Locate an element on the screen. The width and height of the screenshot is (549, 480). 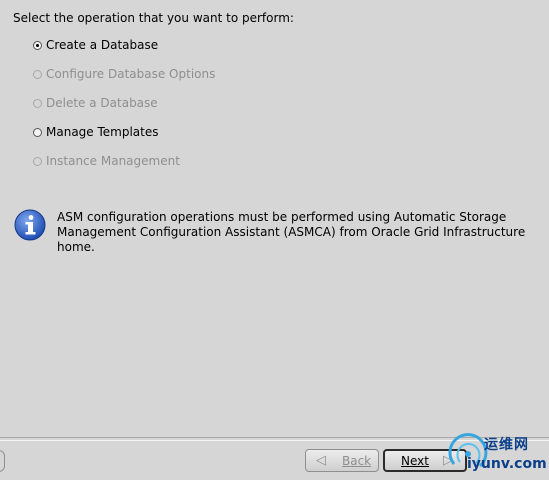
watermark-text-en: iyunv.com is located at coordinates (507, 464).